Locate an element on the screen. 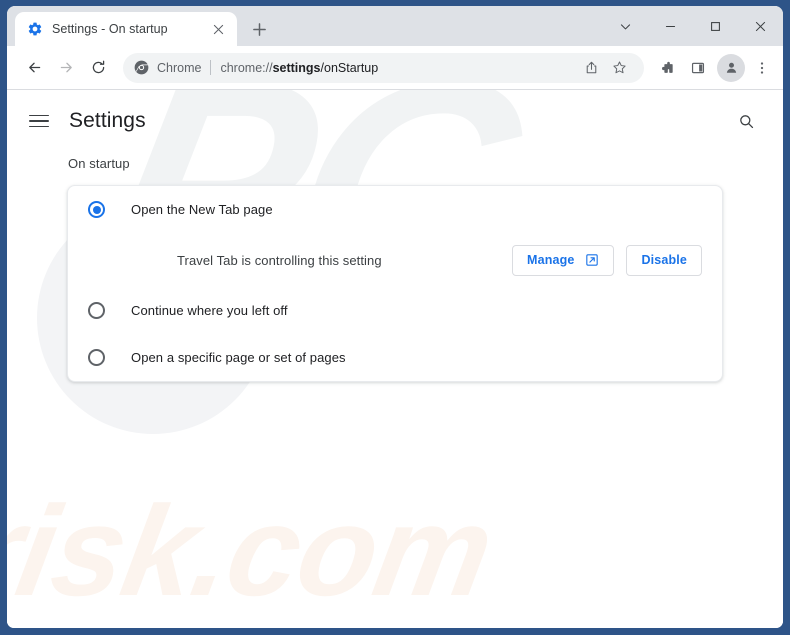 Image resolution: width=790 pixels, height=635 pixels. bookmark-button is located at coordinates (619, 68).